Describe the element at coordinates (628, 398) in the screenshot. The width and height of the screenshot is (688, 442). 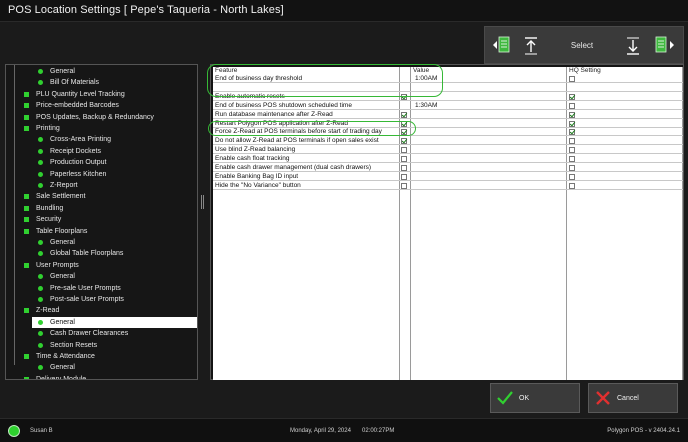
I see `cancel-button-label: Cancel` at that location.